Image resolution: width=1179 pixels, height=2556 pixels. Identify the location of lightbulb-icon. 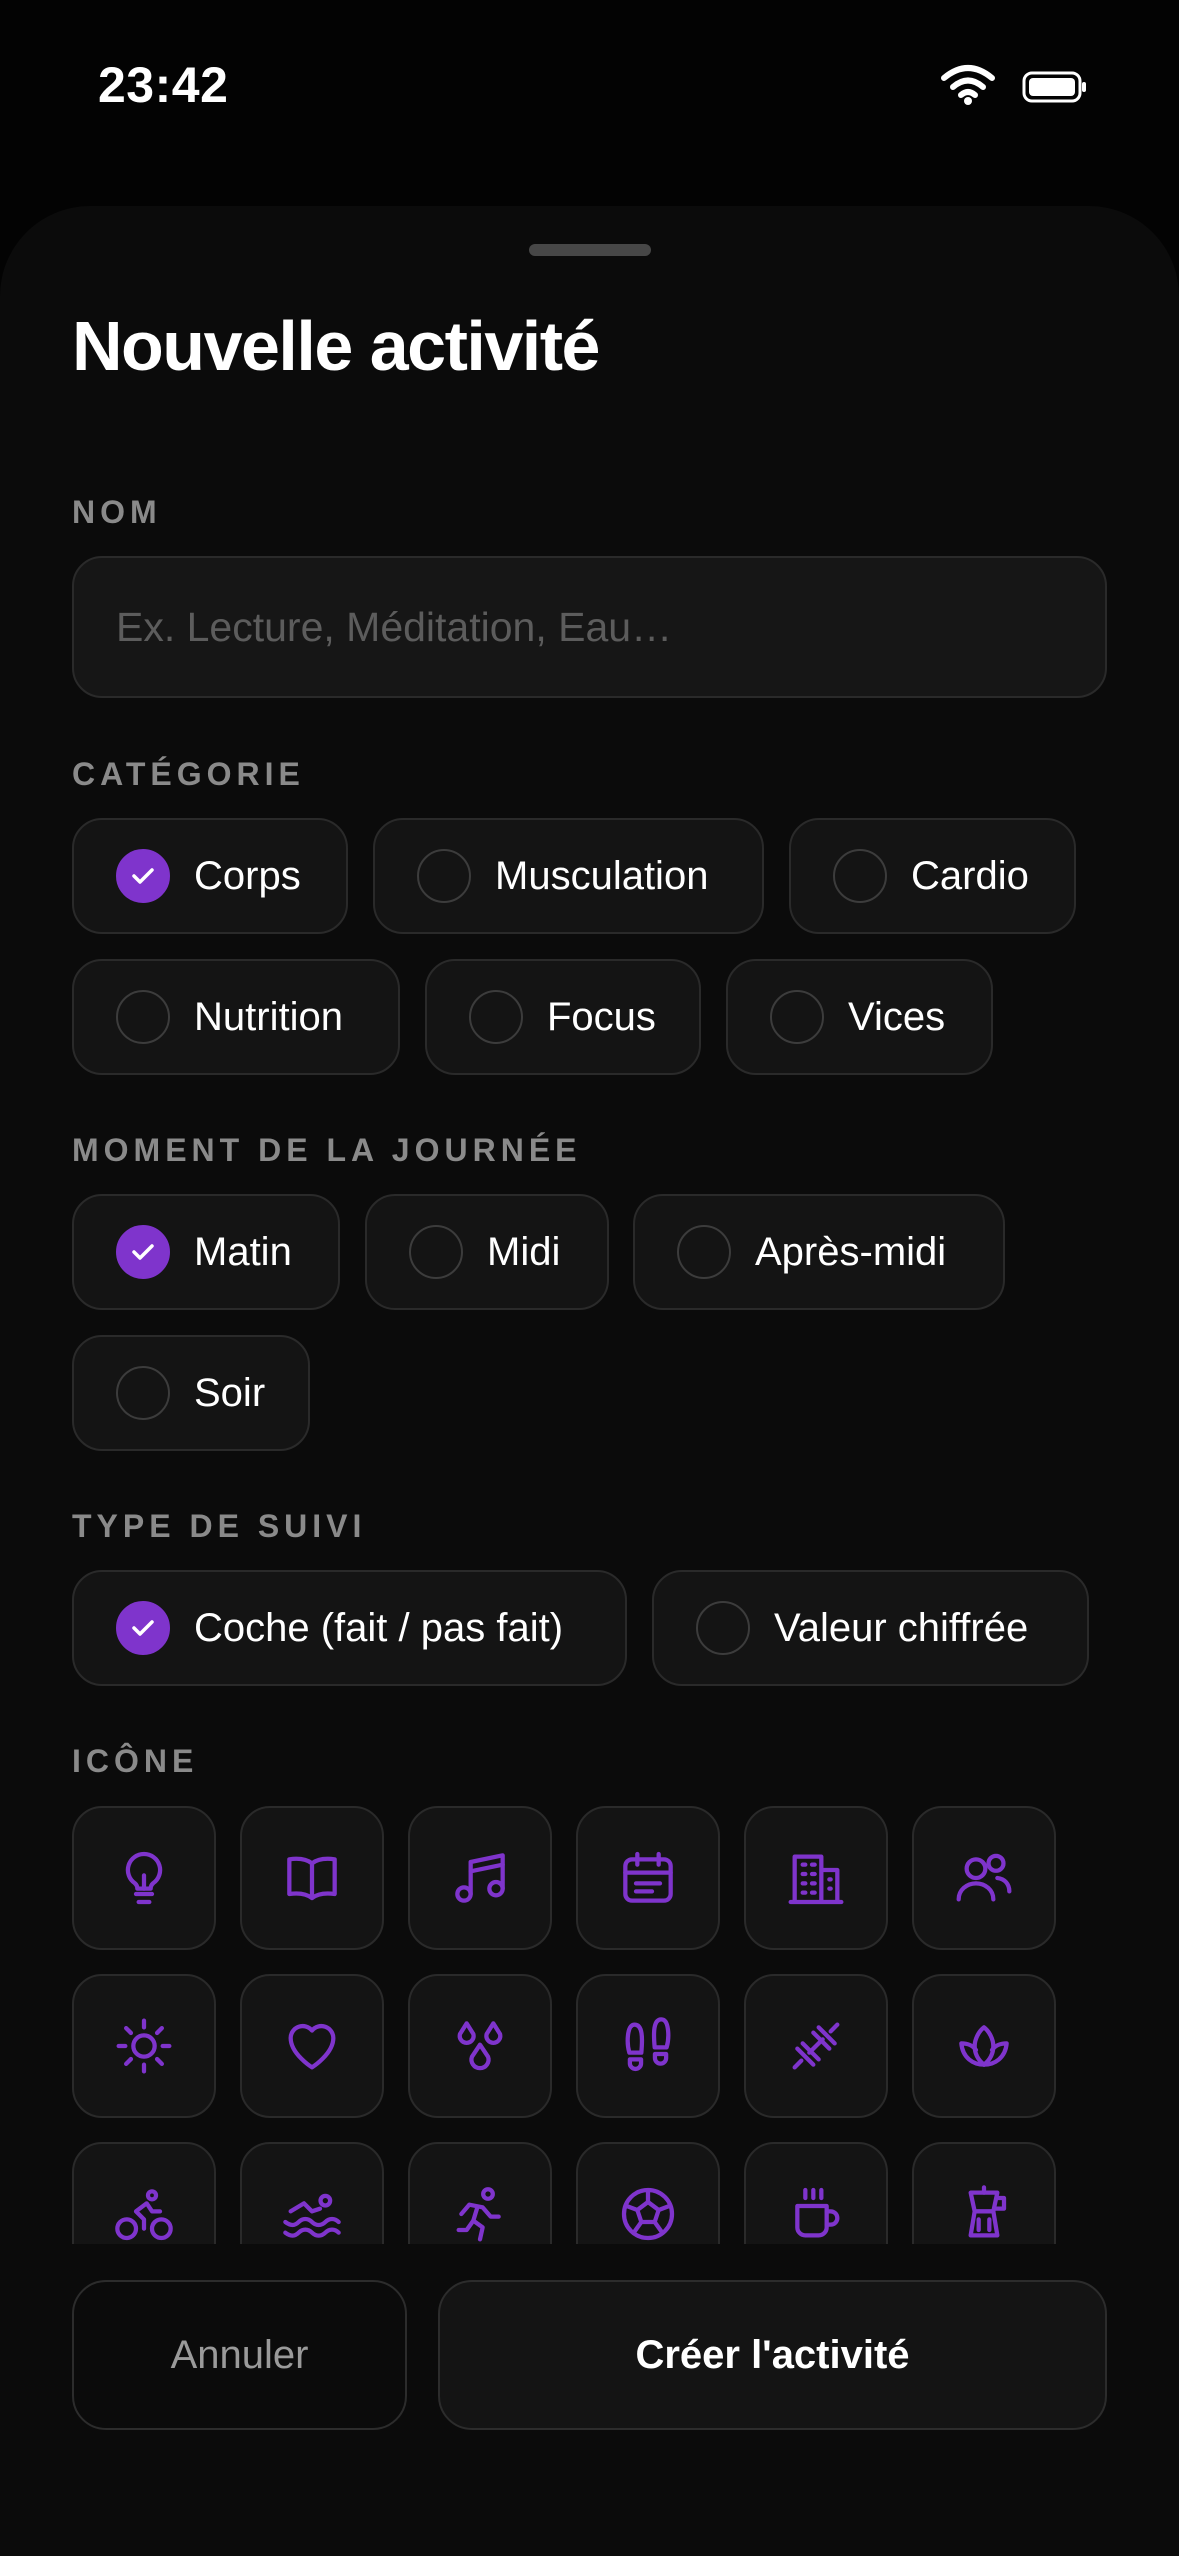
(144, 1878).